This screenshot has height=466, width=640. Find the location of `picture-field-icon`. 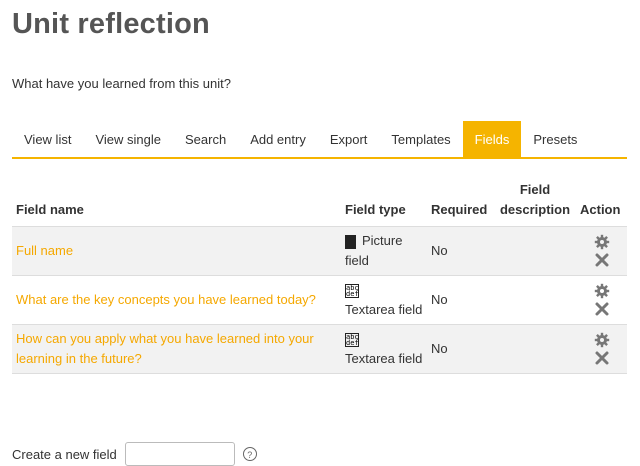

picture-field-icon is located at coordinates (350, 241).